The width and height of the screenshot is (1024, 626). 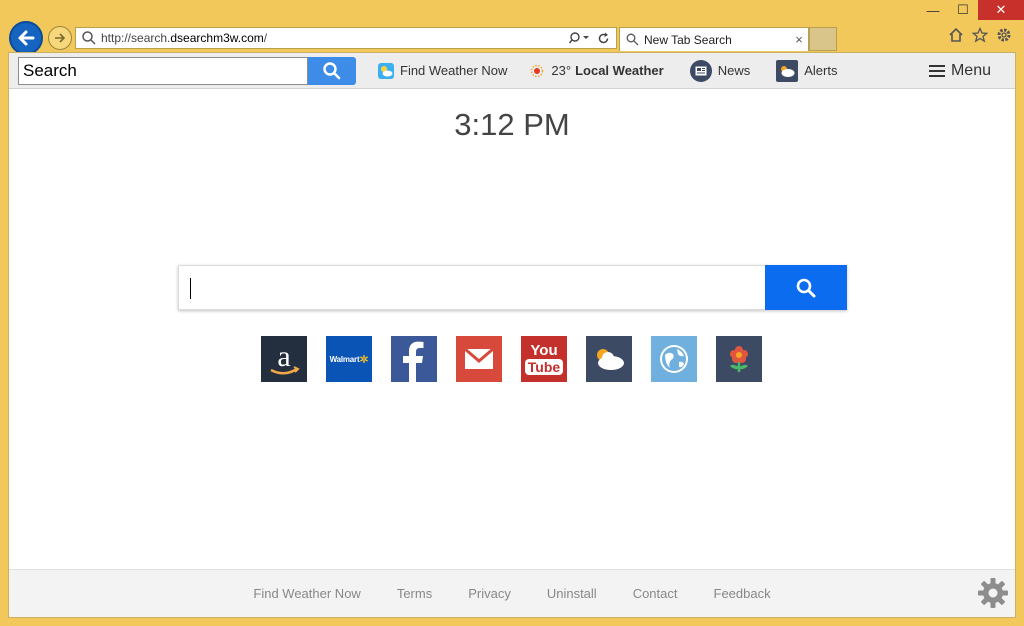 I want to click on weather-link, so click(x=609, y=359).